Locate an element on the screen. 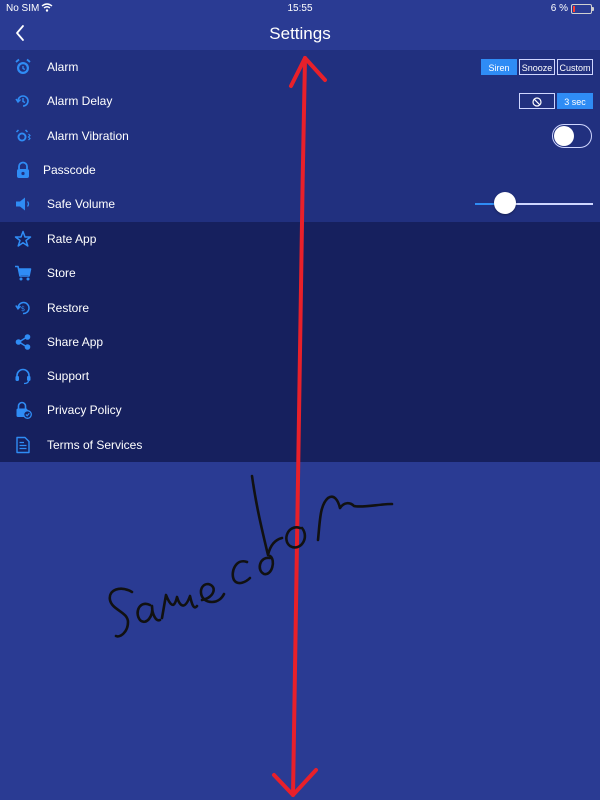  navigation-bar: Settings is located at coordinates (300, 34).